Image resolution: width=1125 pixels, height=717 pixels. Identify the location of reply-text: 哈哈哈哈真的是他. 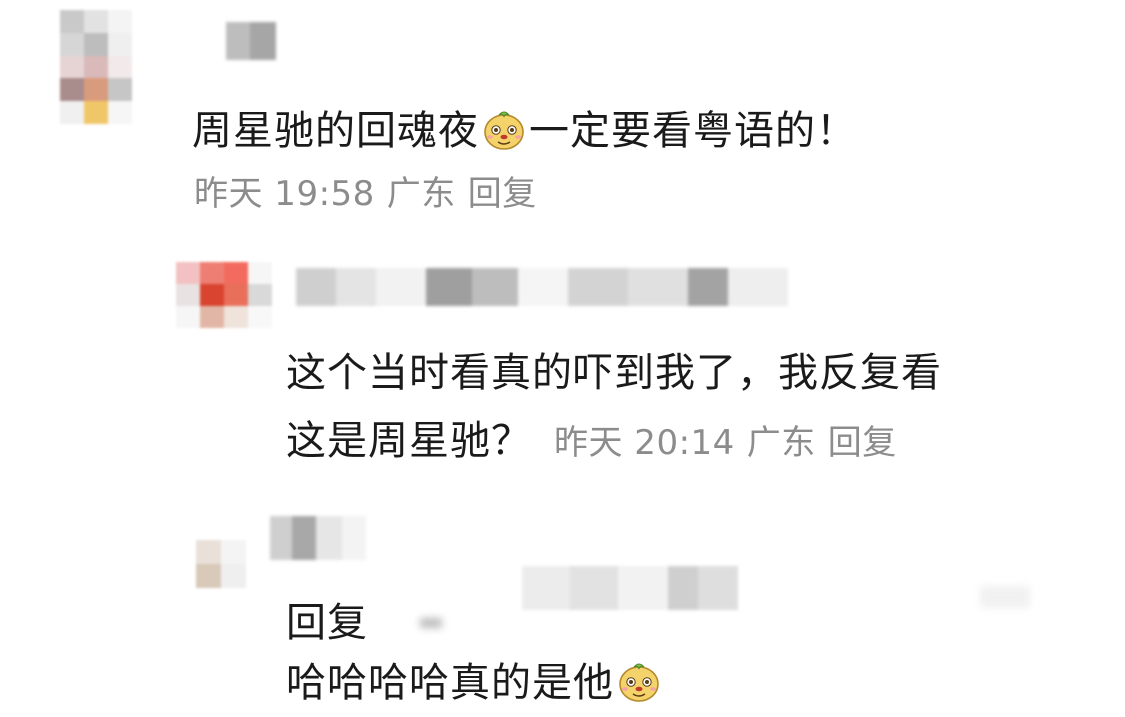
(475, 679).